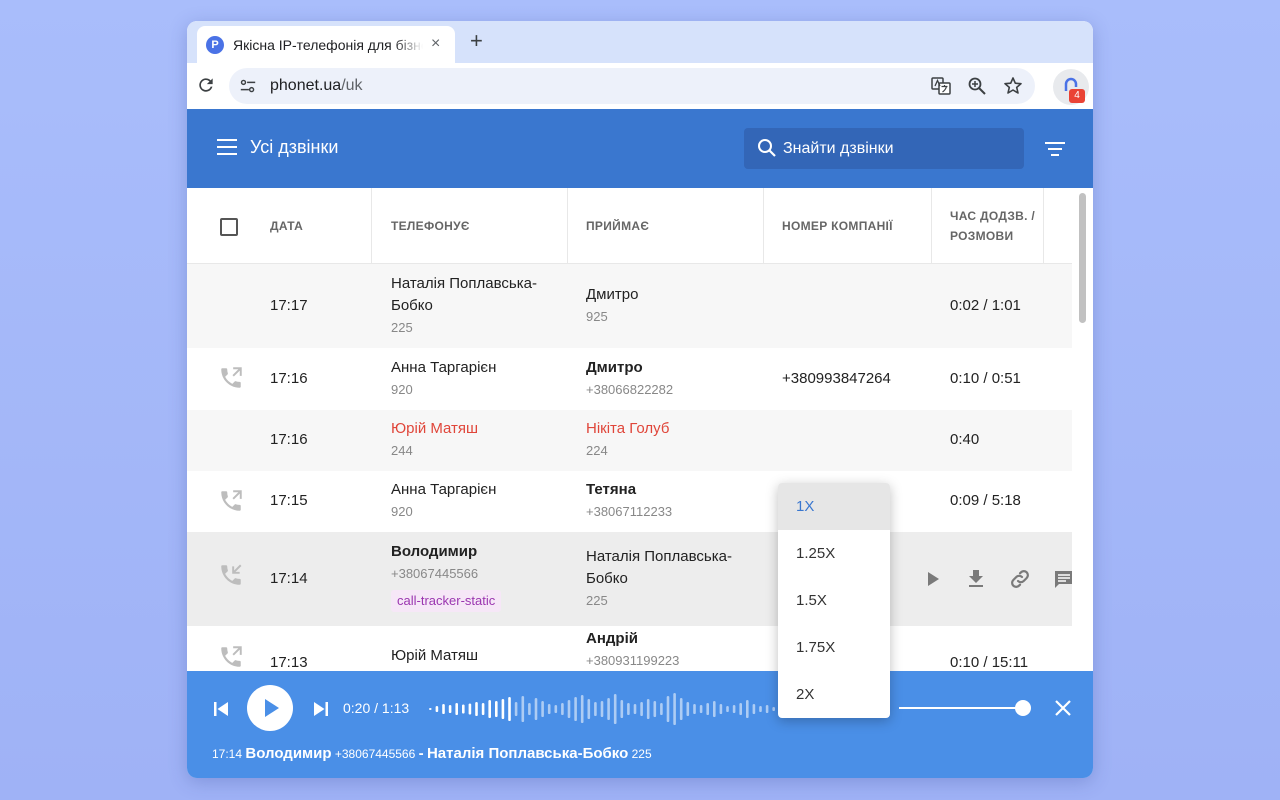 Image resolution: width=1280 pixels, height=800 pixels. What do you see at coordinates (1082, 258) in the screenshot?
I see `scrollbar-thumb` at bounding box center [1082, 258].